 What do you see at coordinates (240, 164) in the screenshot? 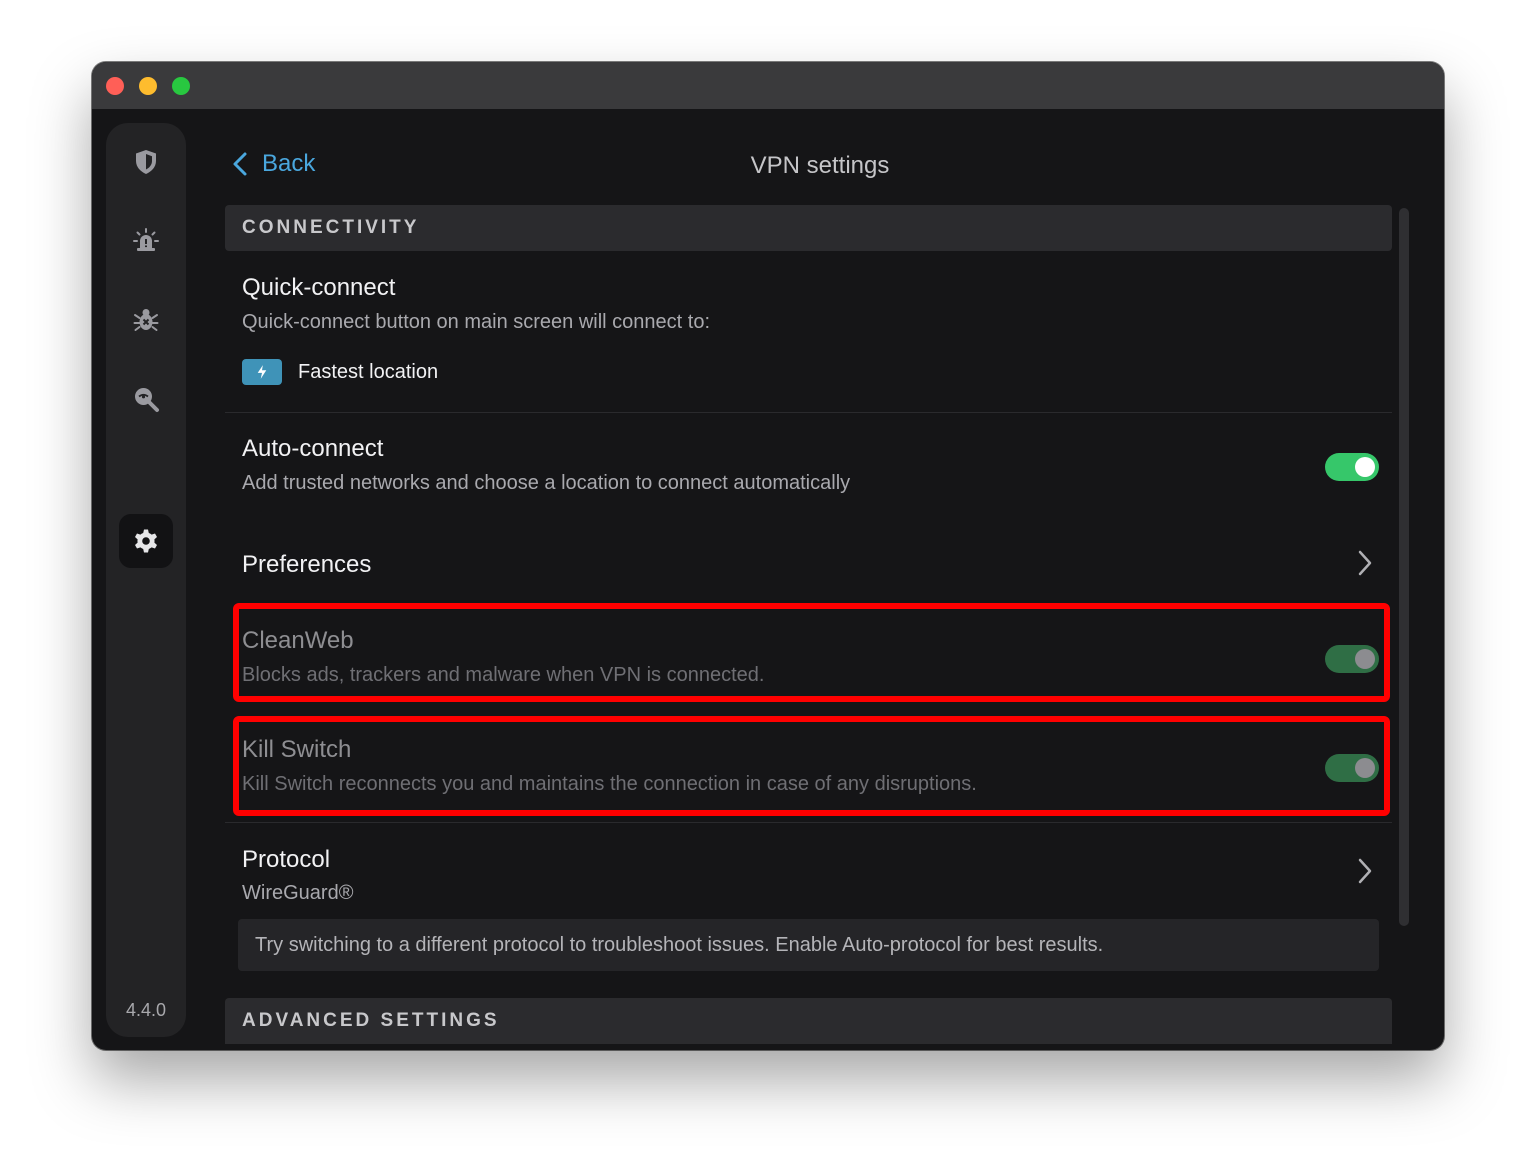
I see `chevron-left-icon` at bounding box center [240, 164].